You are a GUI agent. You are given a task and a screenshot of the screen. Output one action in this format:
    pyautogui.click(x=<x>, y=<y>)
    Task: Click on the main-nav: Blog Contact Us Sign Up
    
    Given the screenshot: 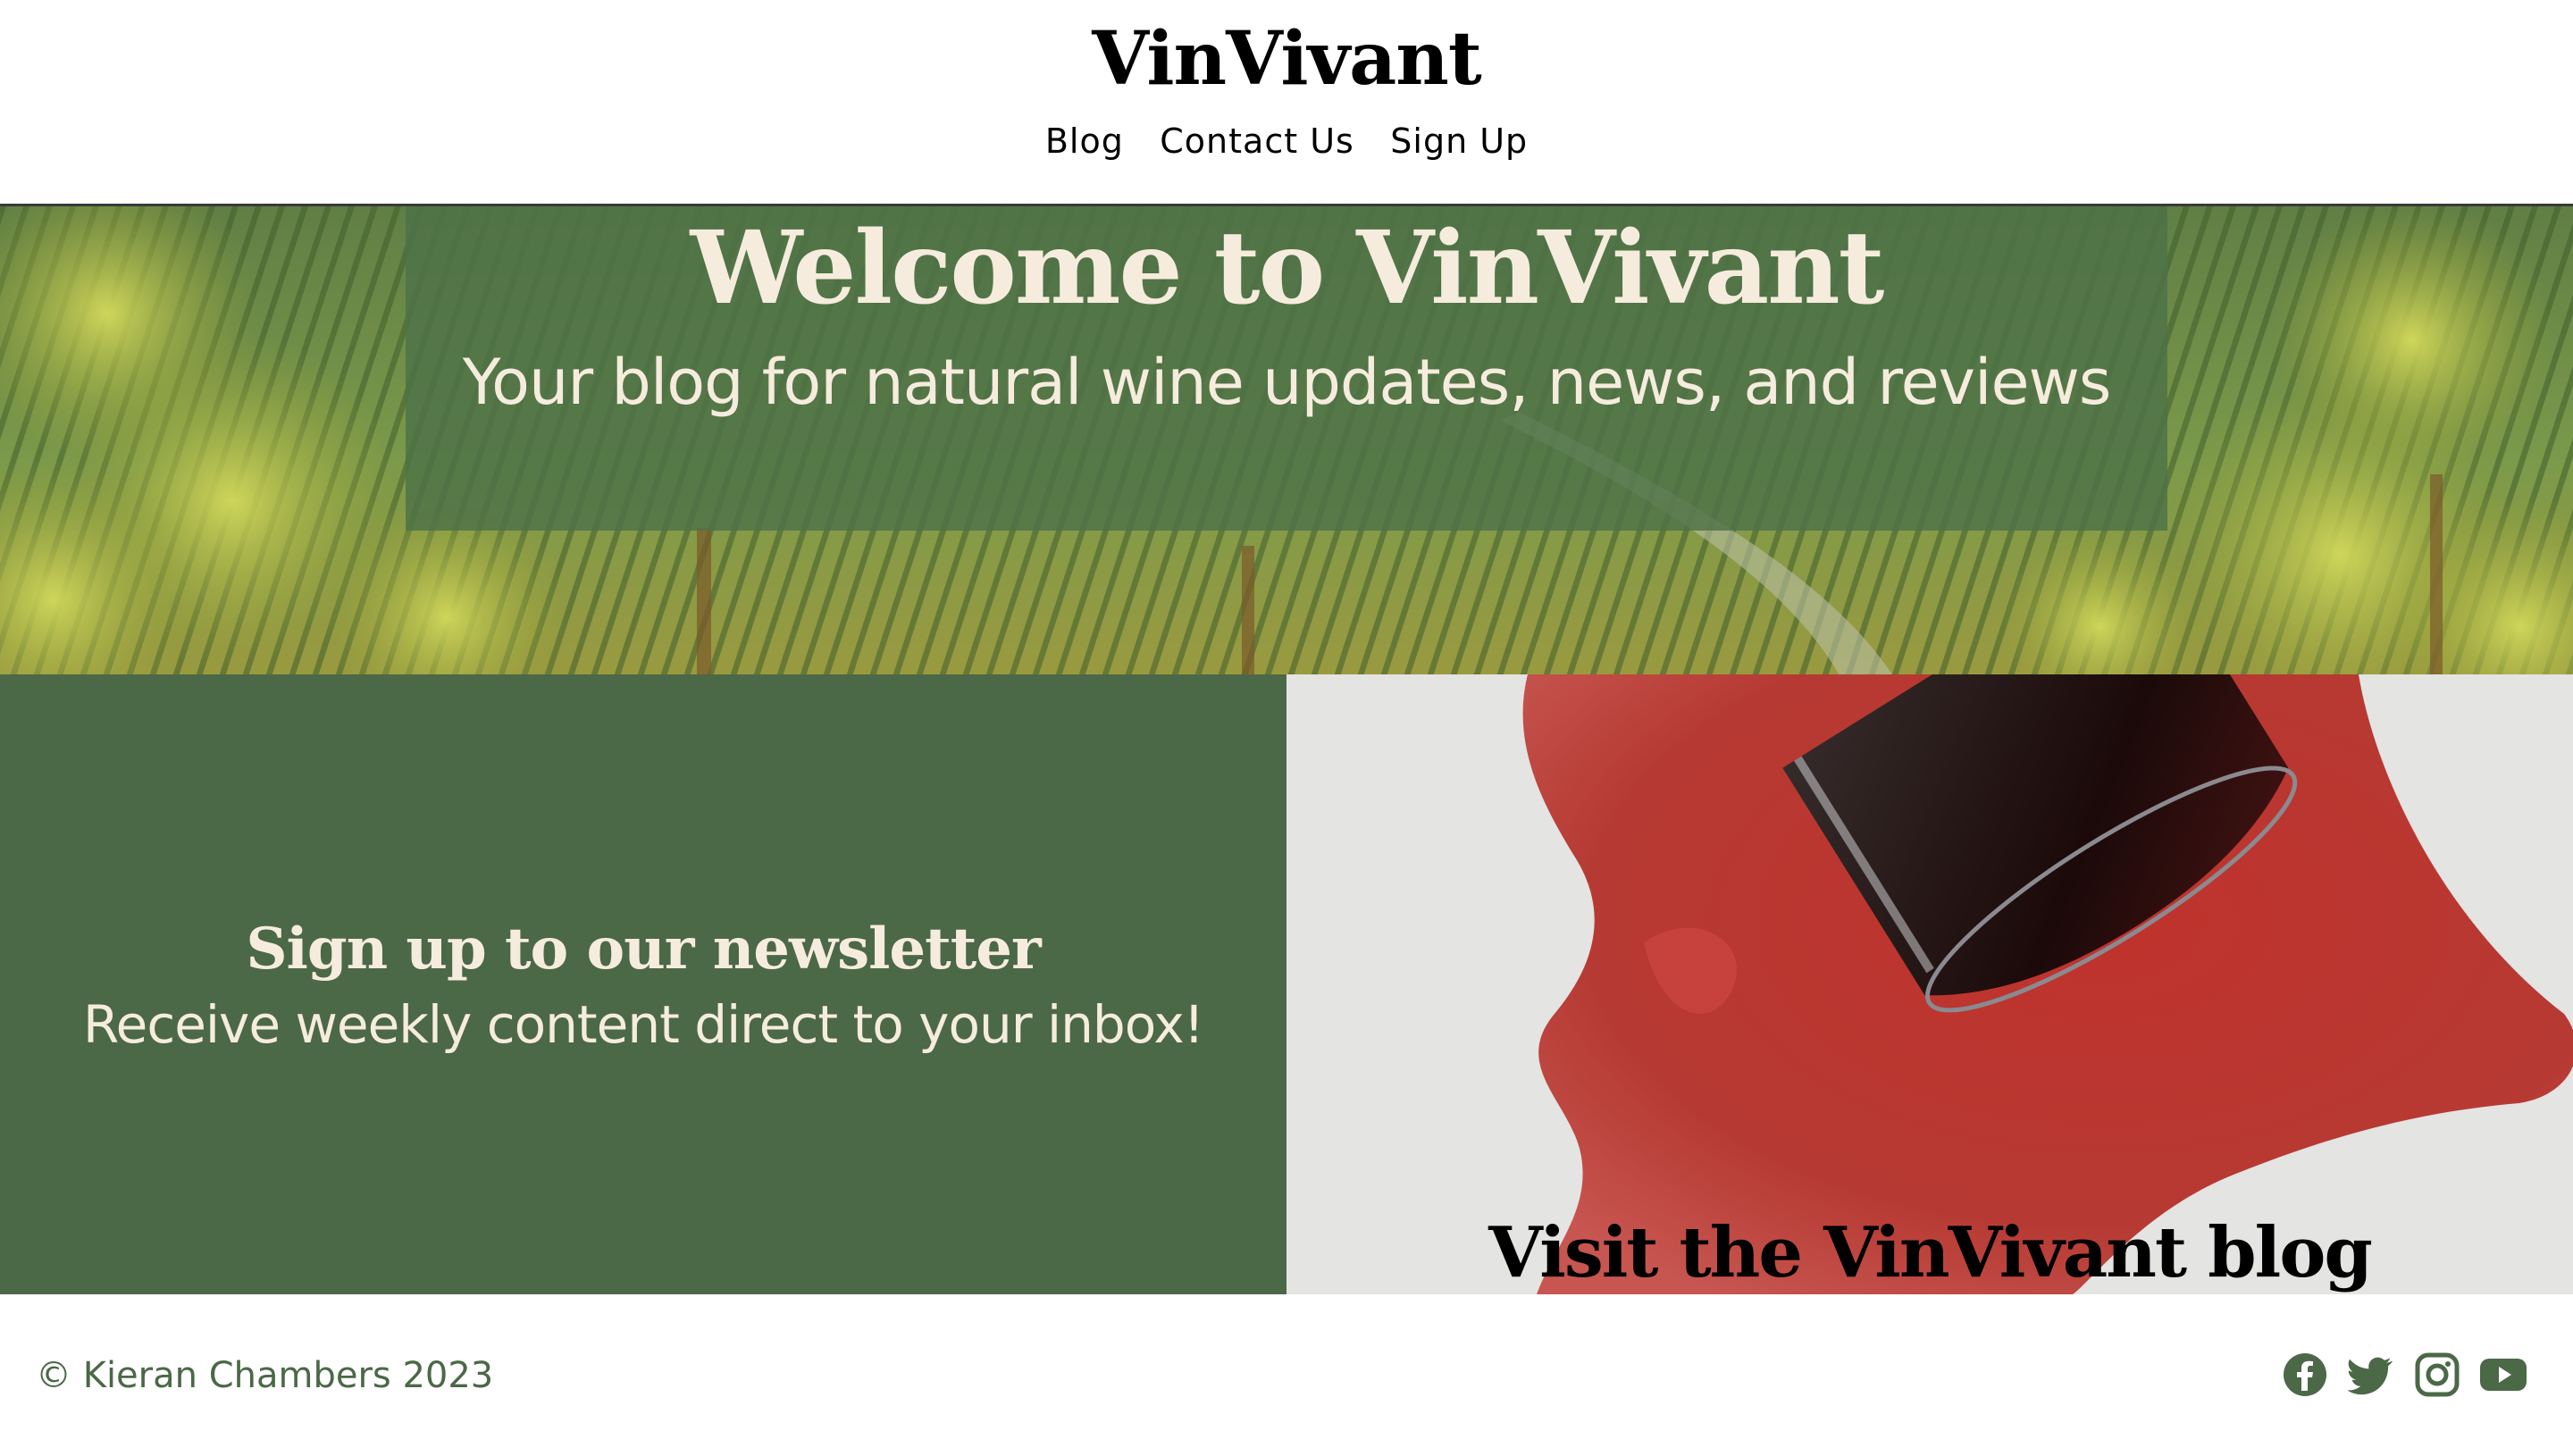 What is the action you would take?
    pyautogui.click(x=1286, y=141)
    